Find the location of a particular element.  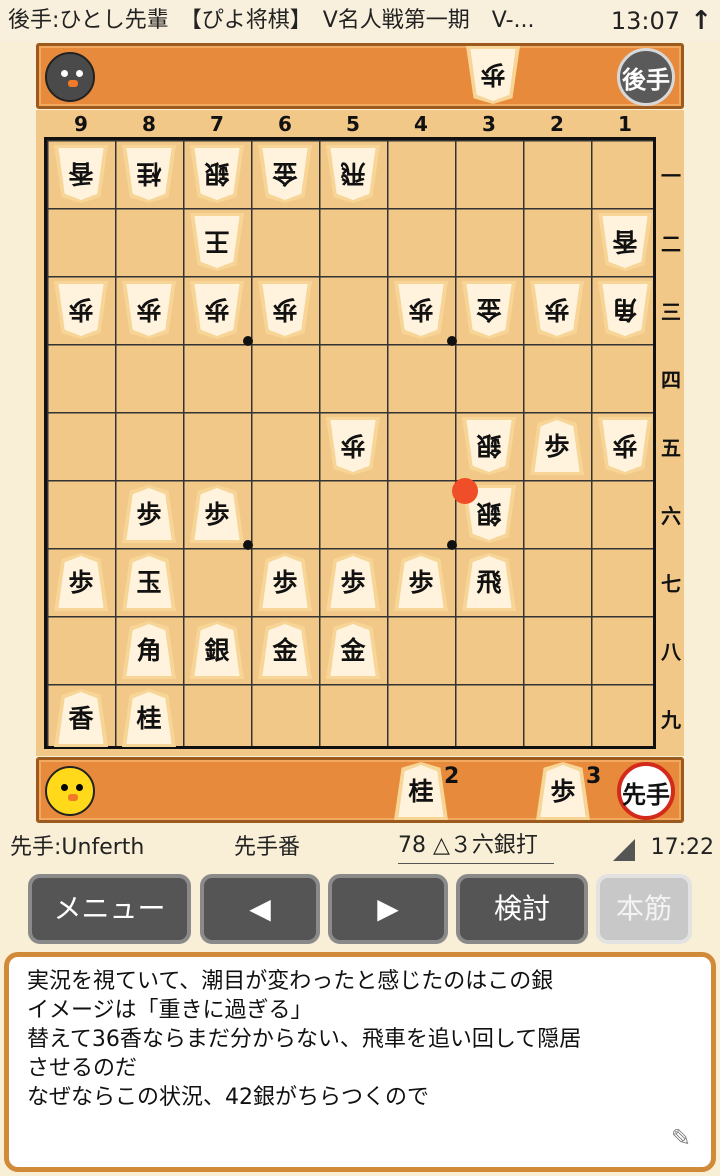

piece-label: 玉 is located at coordinates (149, 582).